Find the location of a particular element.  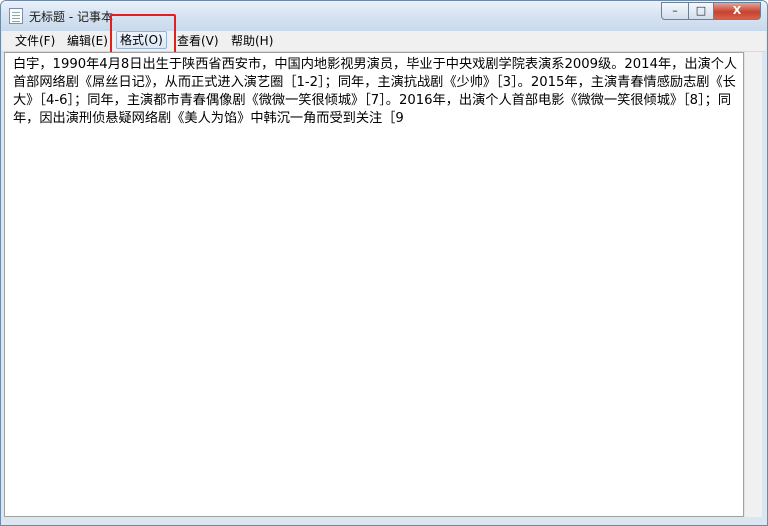

close-button: X is located at coordinates (737, 11).